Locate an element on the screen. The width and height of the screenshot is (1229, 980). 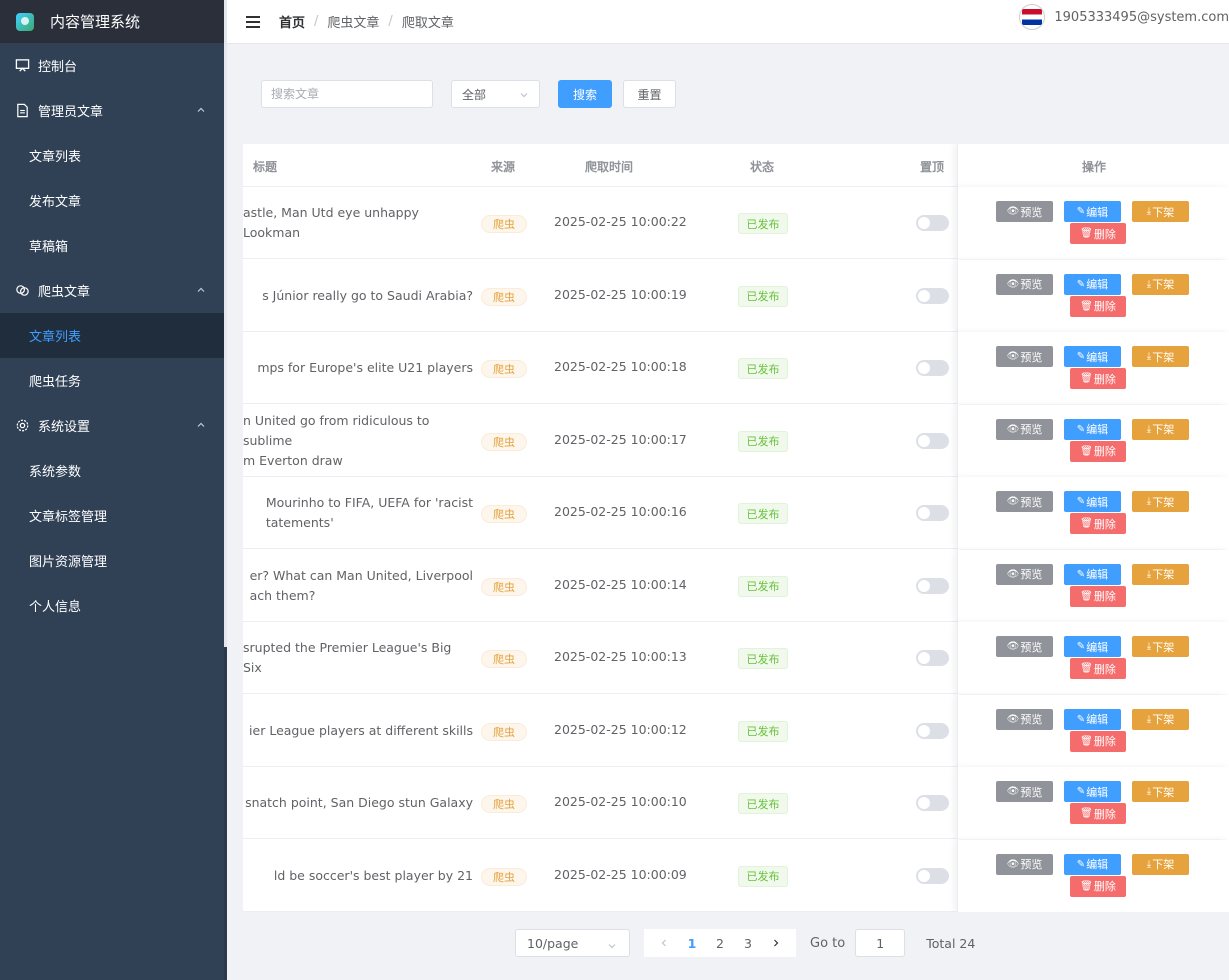
pager: 1 2 3 is located at coordinates (720, 943).